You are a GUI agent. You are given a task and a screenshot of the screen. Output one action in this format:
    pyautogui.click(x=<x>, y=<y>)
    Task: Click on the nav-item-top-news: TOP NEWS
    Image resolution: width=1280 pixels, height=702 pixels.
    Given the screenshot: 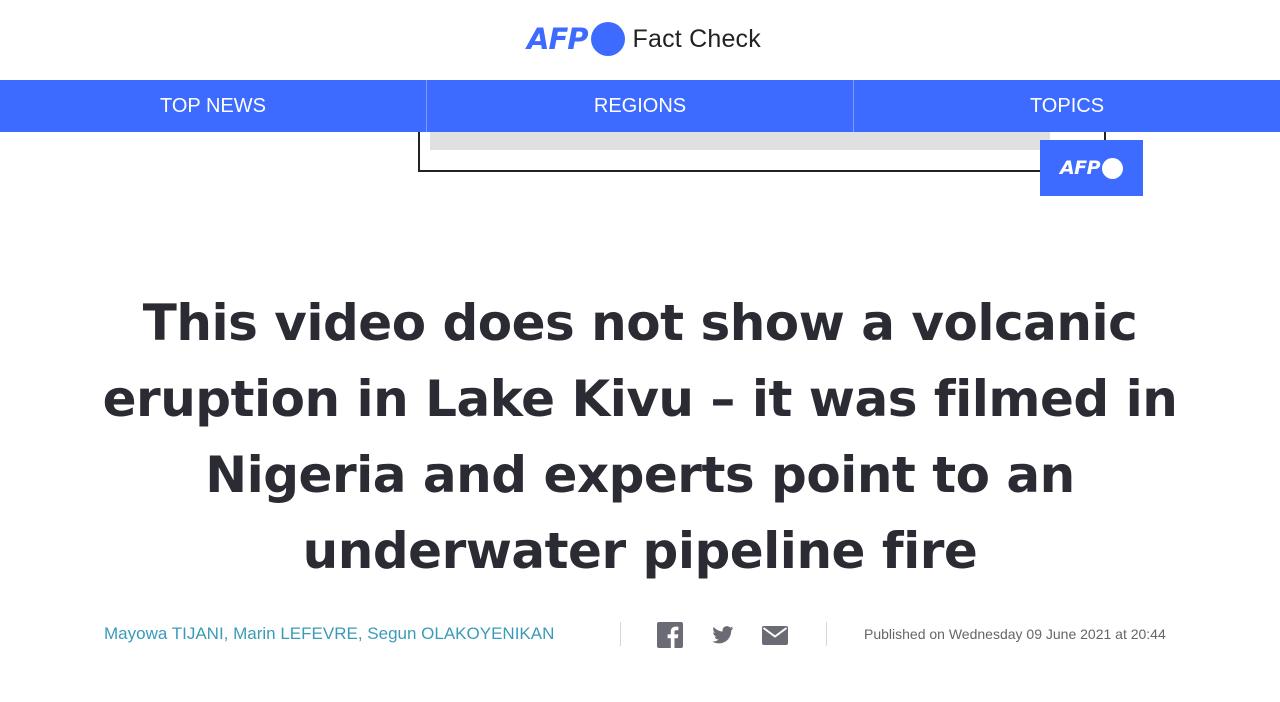 What is the action you would take?
    pyautogui.click(x=213, y=106)
    